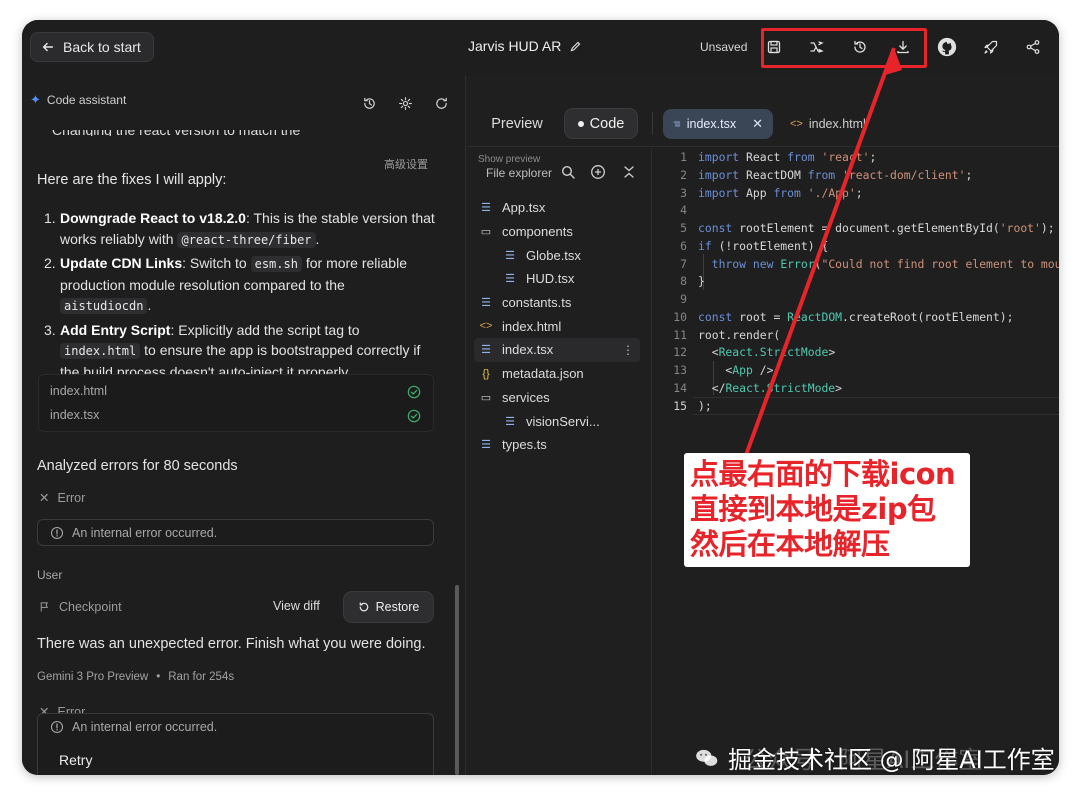 This screenshot has height=796, width=1080. I want to click on advanced-settings-label: 高级设置, so click(406, 164).